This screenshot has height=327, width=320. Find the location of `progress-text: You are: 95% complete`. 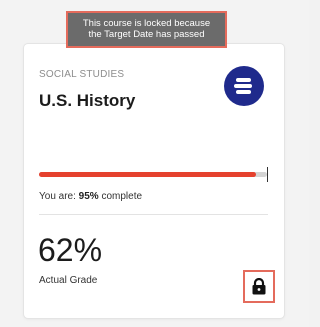

progress-text: You are: 95% complete is located at coordinates (90, 196).